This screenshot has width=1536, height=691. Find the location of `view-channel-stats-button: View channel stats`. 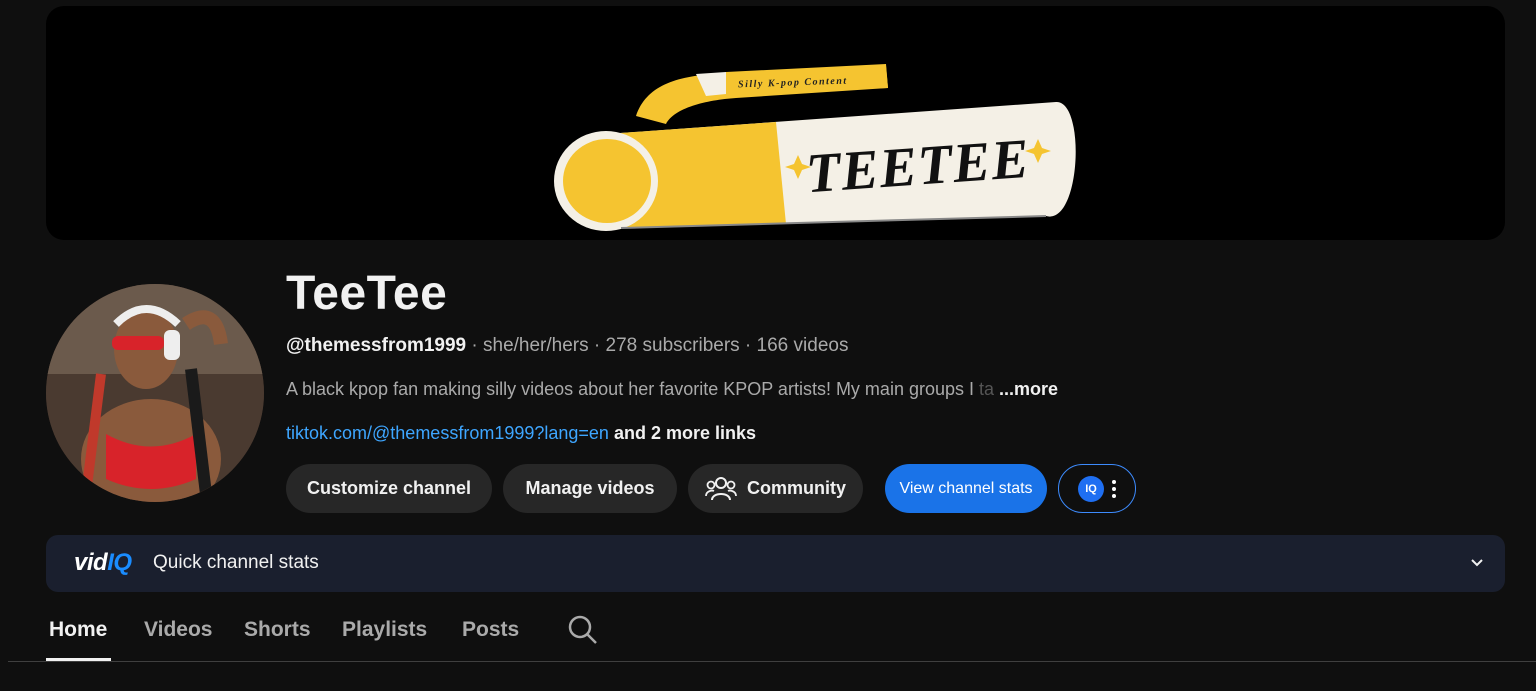

view-channel-stats-button: View channel stats is located at coordinates (966, 488).